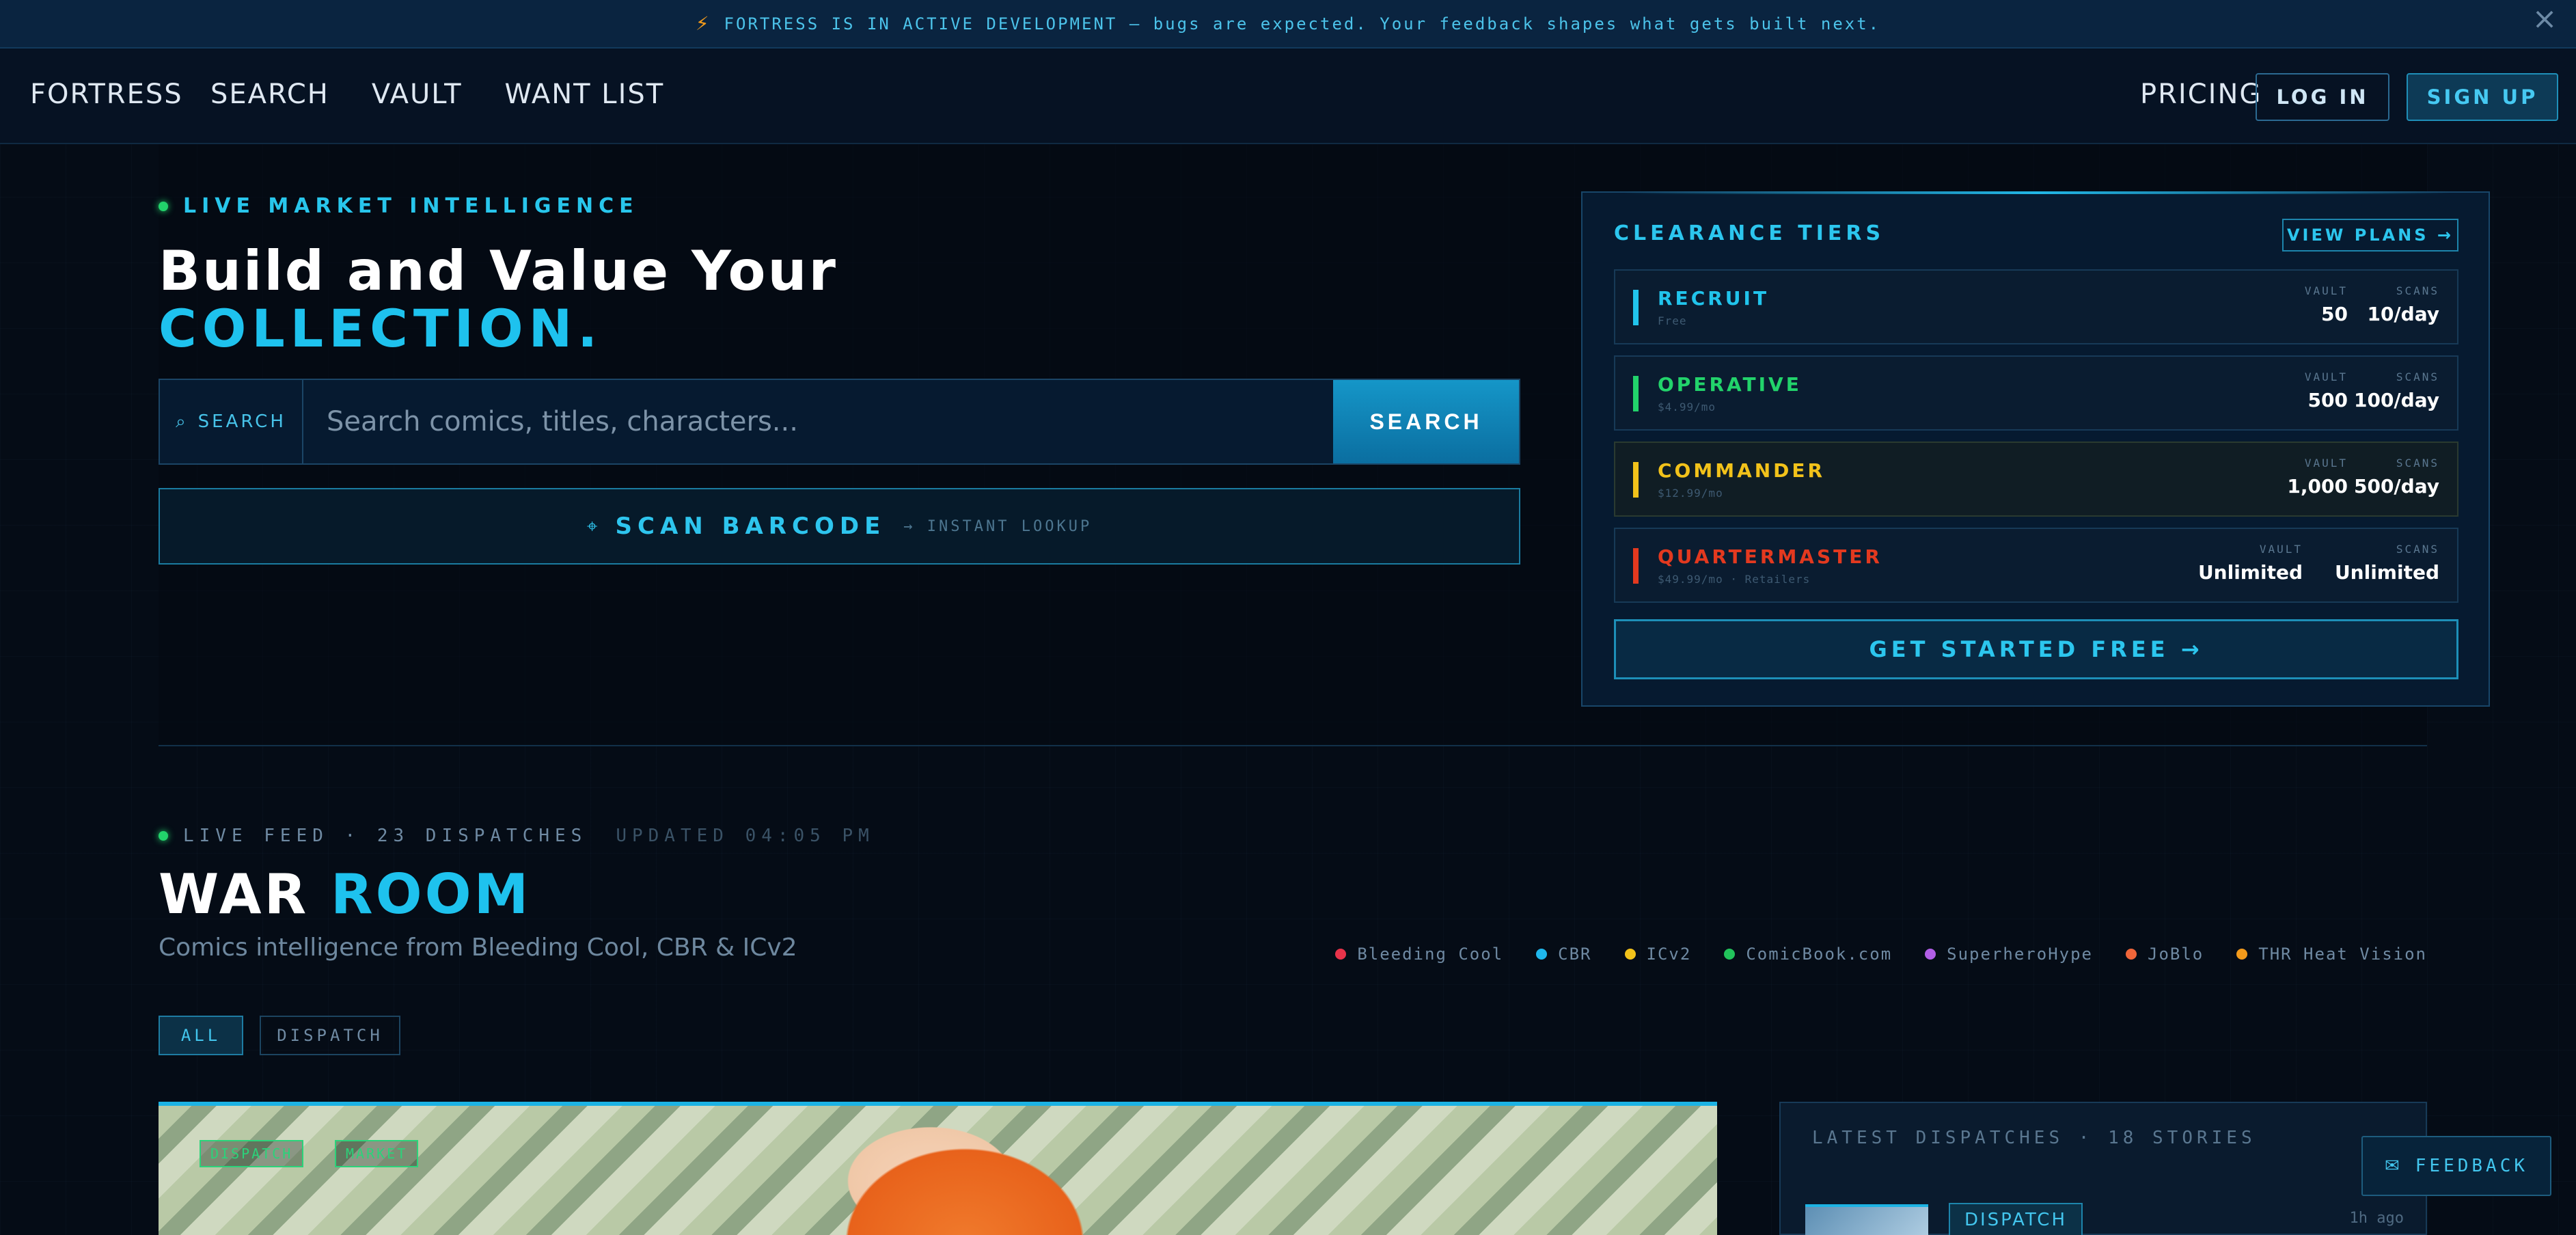 The height and width of the screenshot is (1235, 2576). What do you see at coordinates (2317, 486) in the screenshot?
I see `vault-value: 1,000` at bounding box center [2317, 486].